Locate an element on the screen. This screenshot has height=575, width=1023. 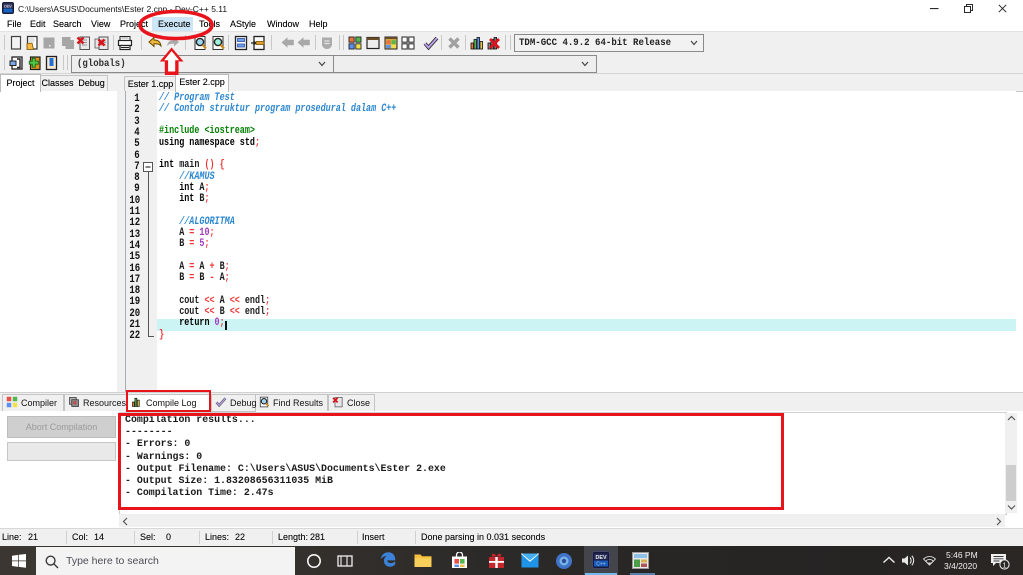
svg-text: C++ is located at coordinates (601, 565).